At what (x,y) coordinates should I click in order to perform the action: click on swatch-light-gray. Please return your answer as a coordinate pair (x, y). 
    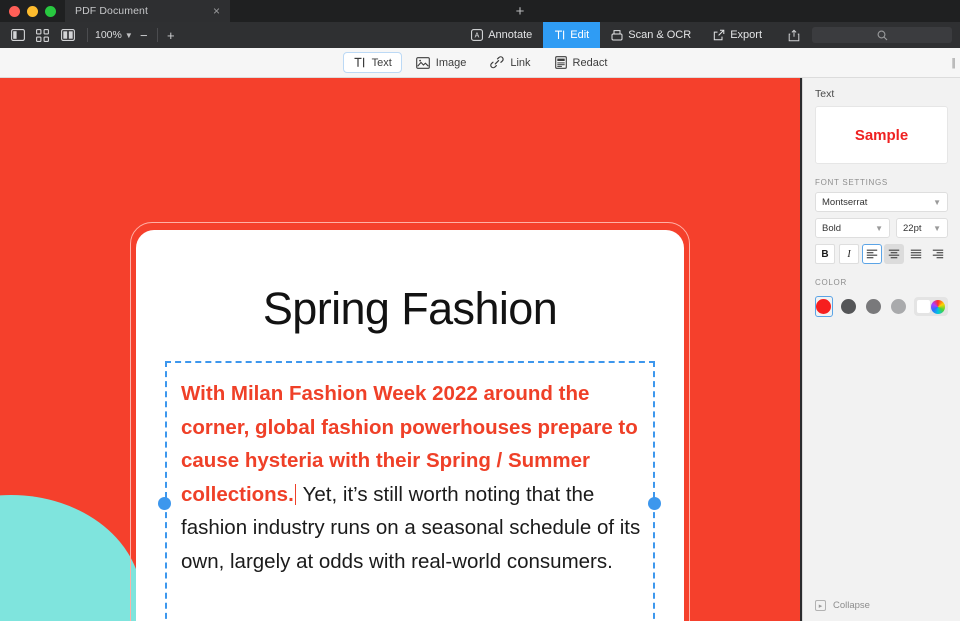
    Looking at the image, I should click on (898, 306).